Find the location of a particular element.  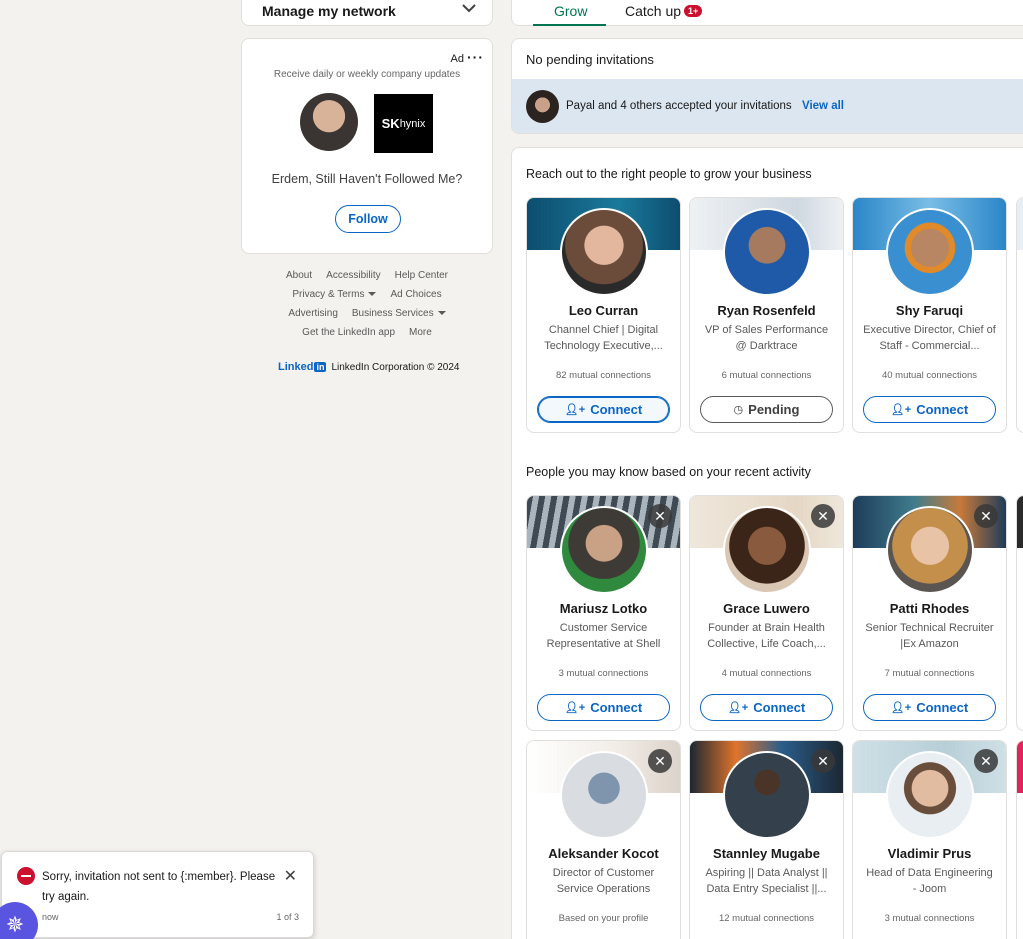

footer-ad-choices: Ad Choices is located at coordinates (415, 294).